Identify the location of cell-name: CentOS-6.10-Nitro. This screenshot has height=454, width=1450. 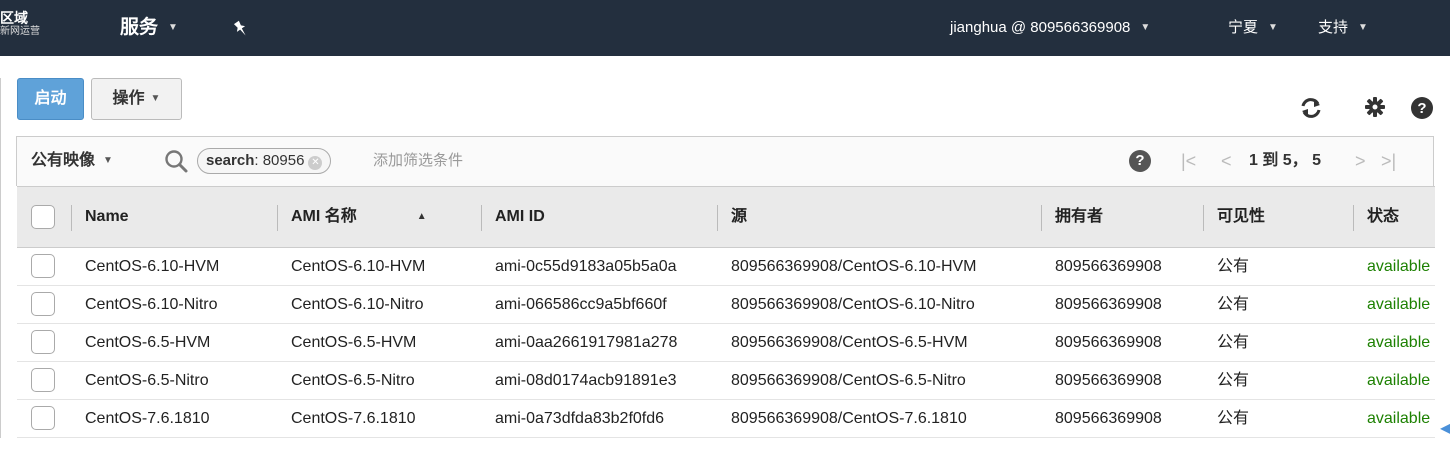
(151, 304).